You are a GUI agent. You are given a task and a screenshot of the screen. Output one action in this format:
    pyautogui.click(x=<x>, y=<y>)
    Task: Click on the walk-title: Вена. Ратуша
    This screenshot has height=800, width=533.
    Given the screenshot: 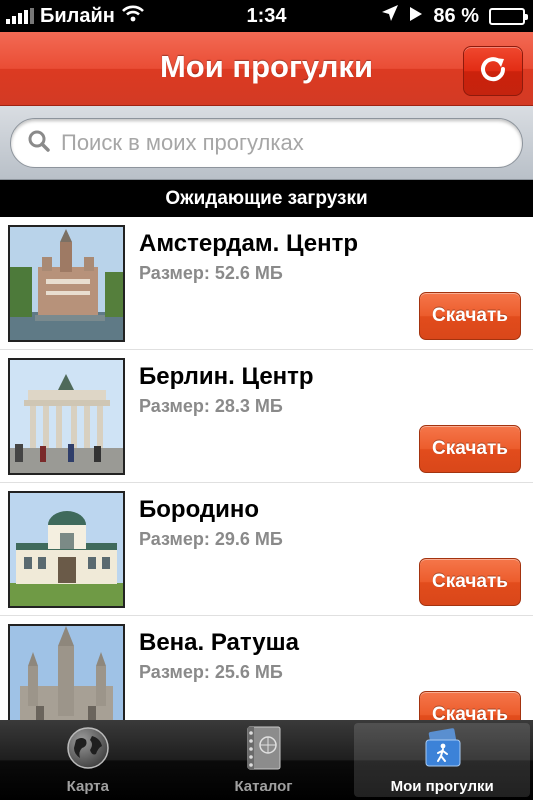 What is the action you would take?
    pyautogui.click(x=219, y=642)
    